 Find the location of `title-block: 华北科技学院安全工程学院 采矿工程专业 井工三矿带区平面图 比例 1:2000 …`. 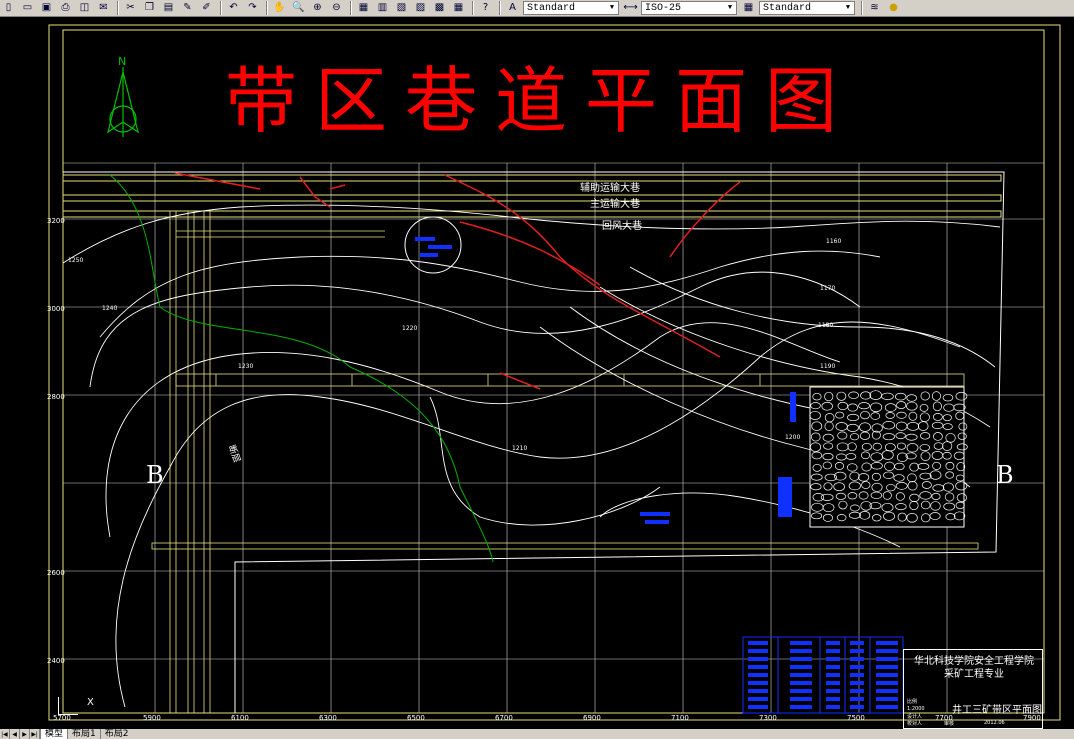

title-block: 华北科技学院安全工程学院 采矿工程专业 井工三矿带区平面图 比例 1:2000 … is located at coordinates (973, 689).